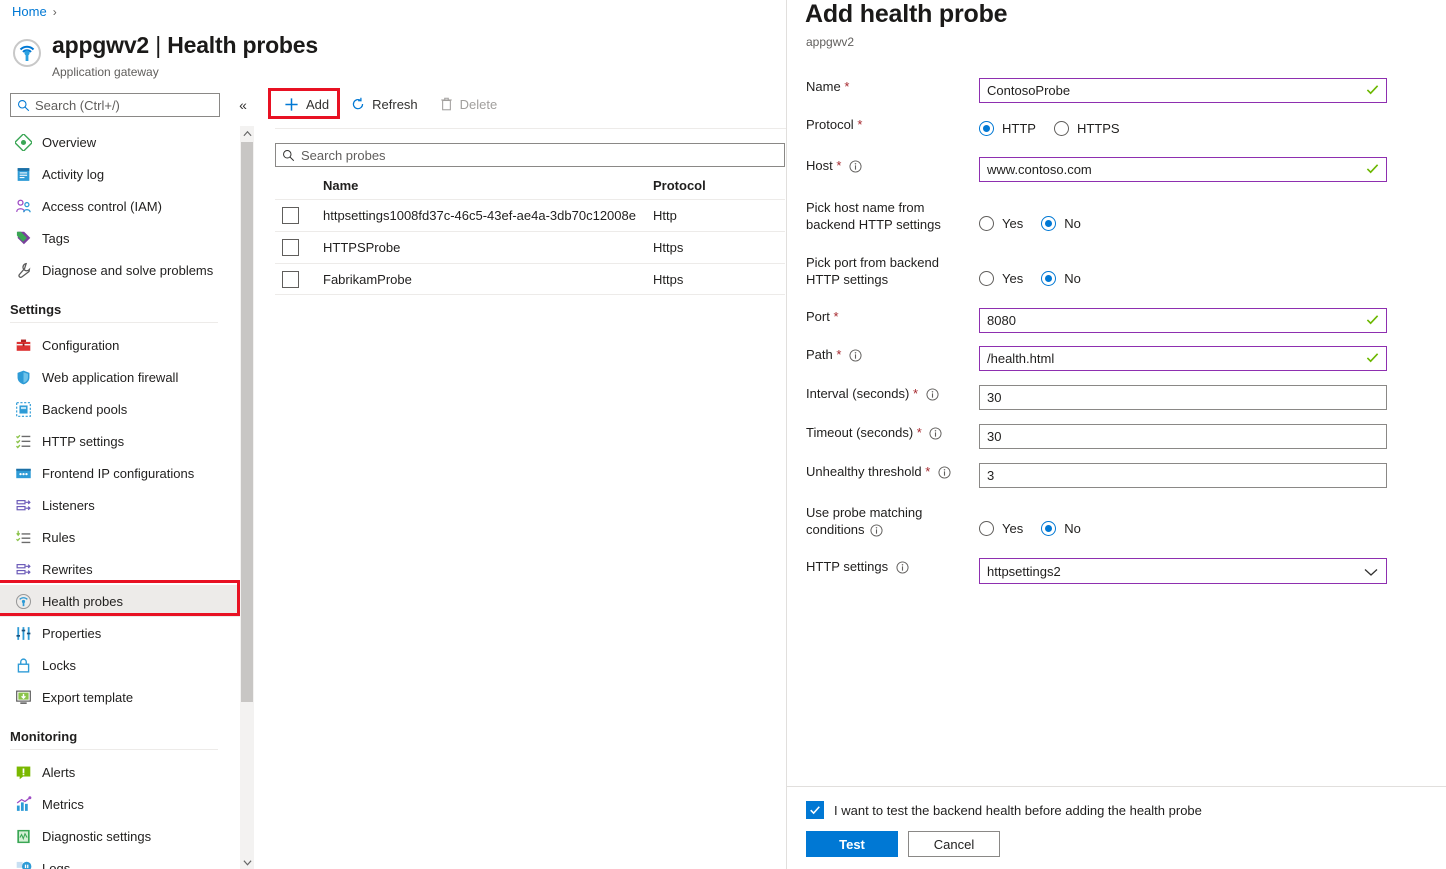 This screenshot has width=1446, height=869. I want to click on host-input: www.contoso.com, so click(1183, 169).